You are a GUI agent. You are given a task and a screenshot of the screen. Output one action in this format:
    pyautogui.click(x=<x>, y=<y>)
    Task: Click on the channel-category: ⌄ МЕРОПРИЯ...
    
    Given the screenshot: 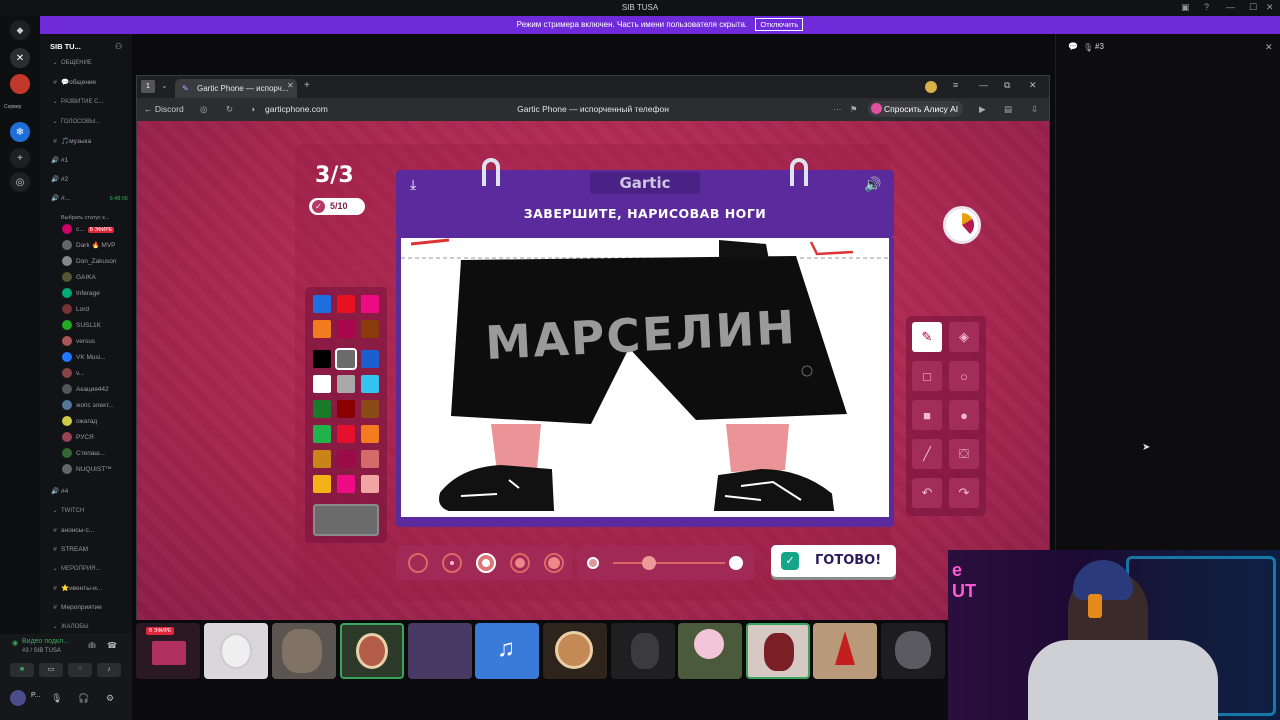 What is the action you would take?
    pyautogui.click(x=86, y=569)
    